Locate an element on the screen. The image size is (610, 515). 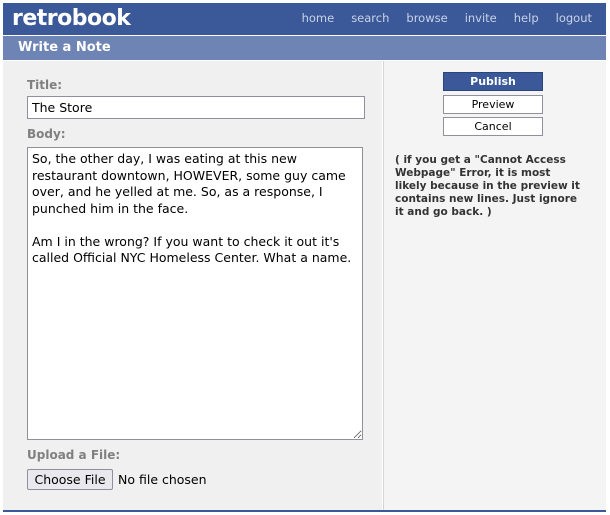
preview-button: Preview is located at coordinates (493, 104).